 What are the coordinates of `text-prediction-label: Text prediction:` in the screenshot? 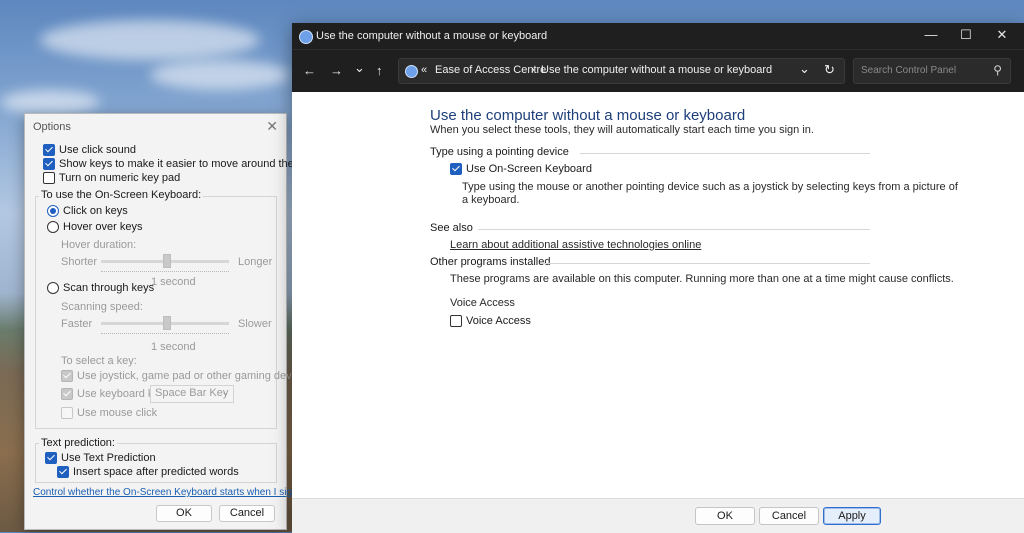 It's located at (78, 443).